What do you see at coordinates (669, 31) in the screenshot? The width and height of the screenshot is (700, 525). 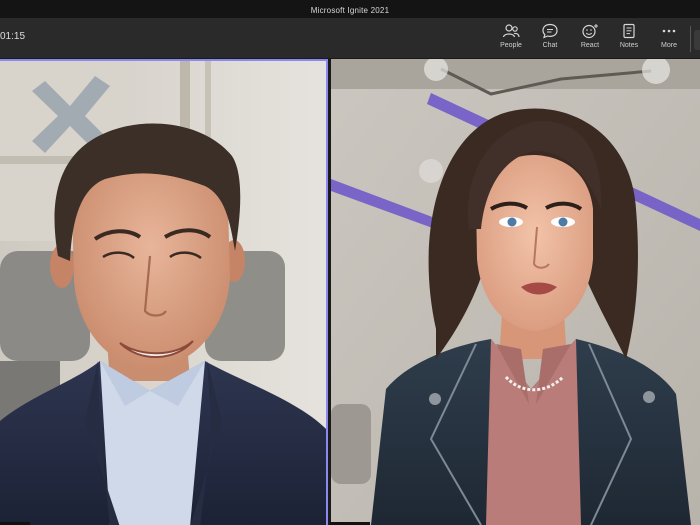 I see `more-icon` at bounding box center [669, 31].